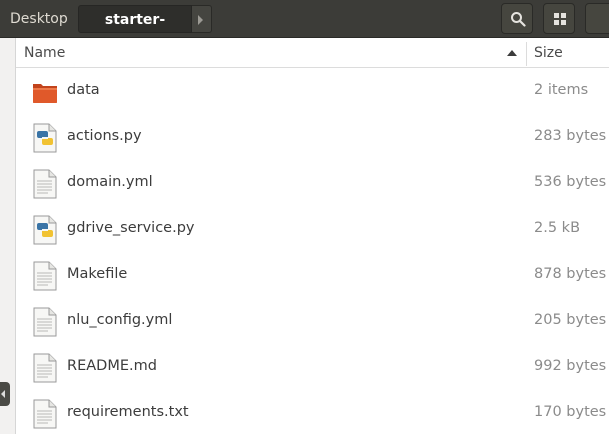  Describe the element at coordinates (512, 53) in the screenshot. I see `sort-ascending-icon` at that location.